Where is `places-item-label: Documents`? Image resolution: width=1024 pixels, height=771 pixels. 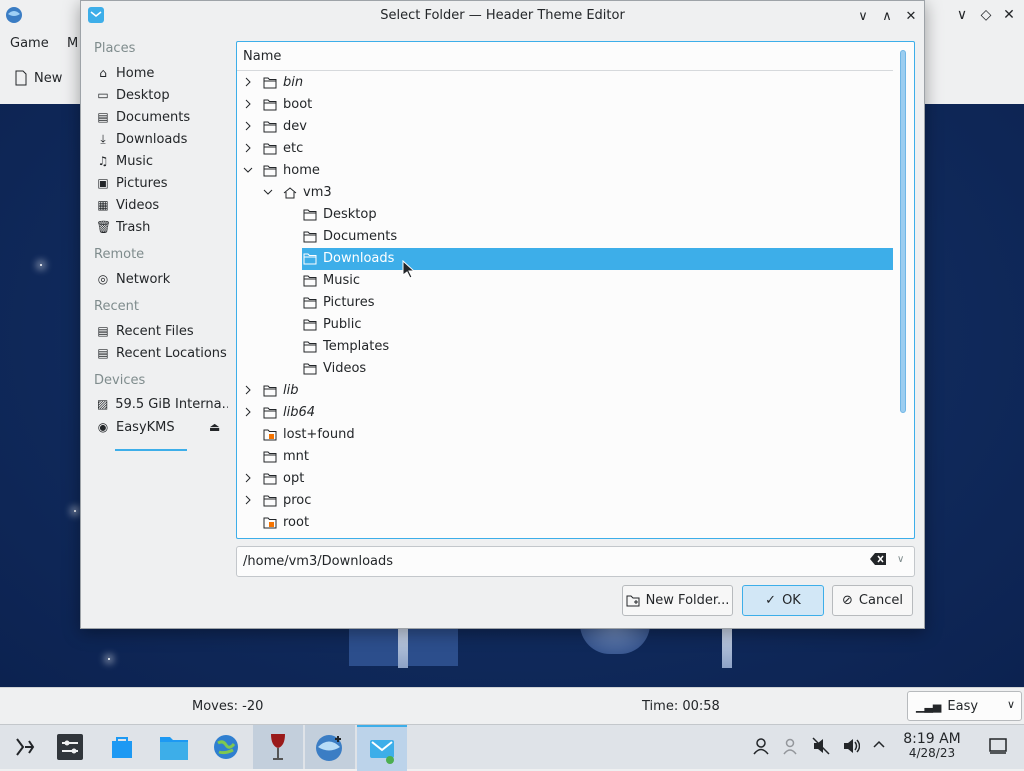
places-item-label: Documents is located at coordinates (153, 117).